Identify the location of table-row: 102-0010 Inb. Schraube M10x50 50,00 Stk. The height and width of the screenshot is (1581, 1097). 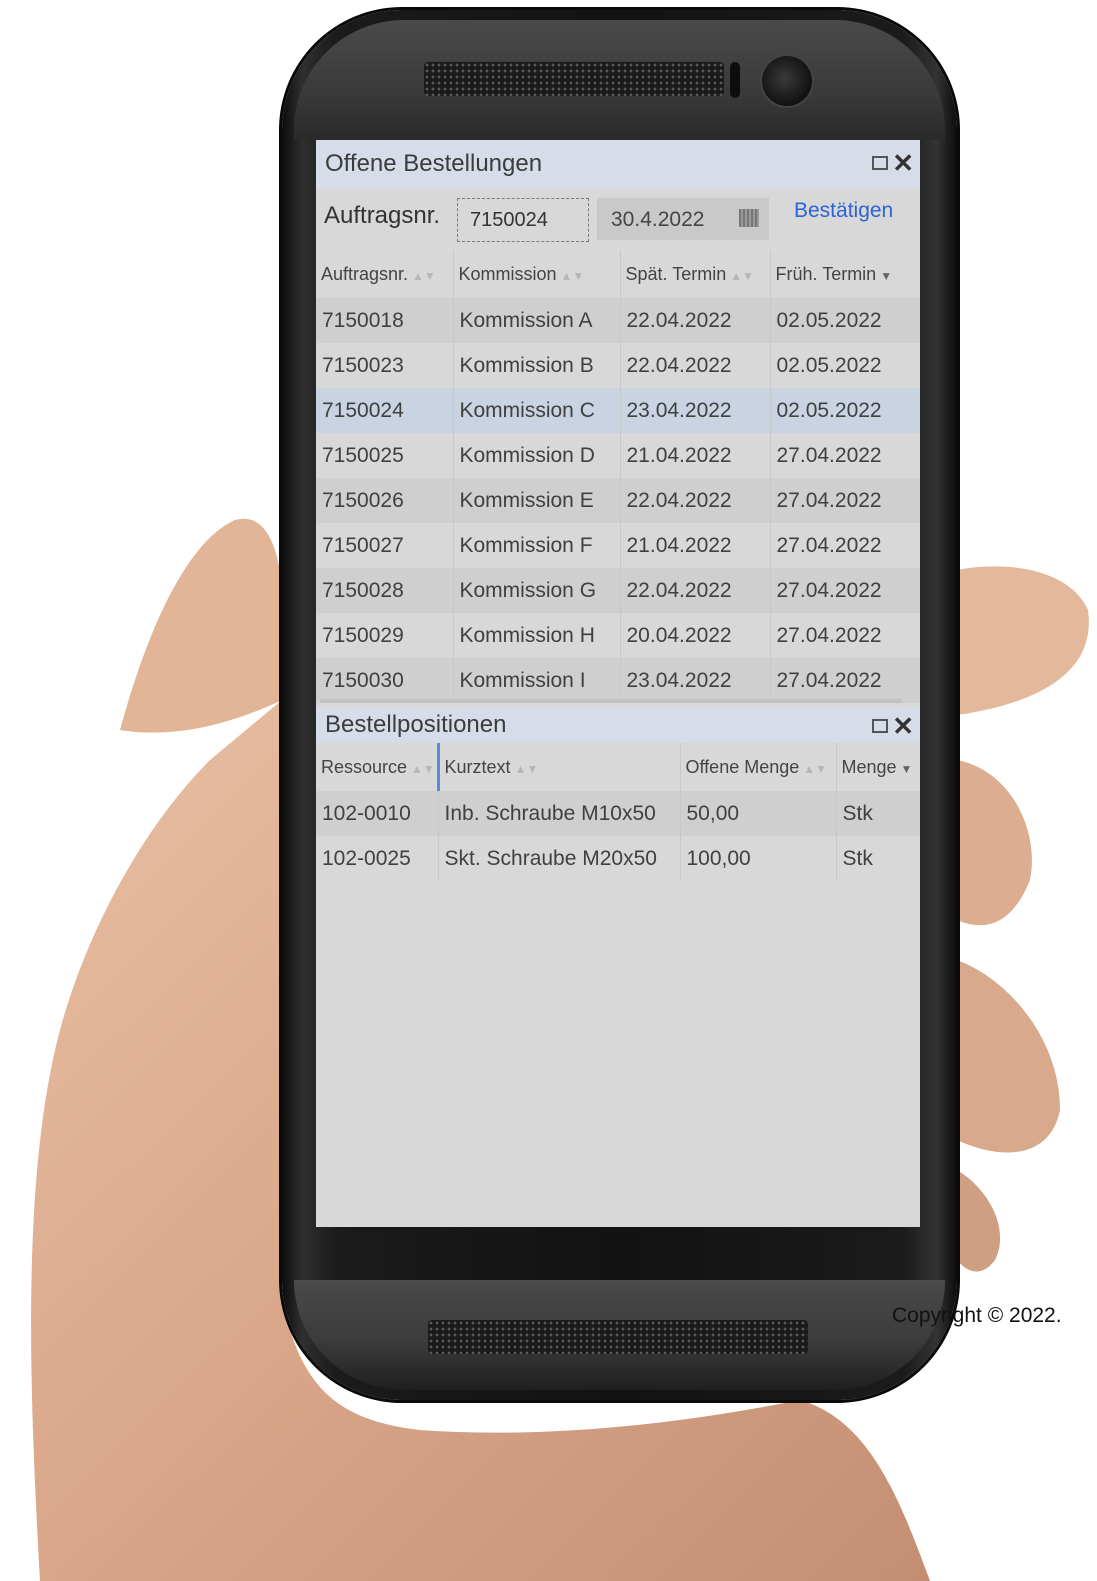
(618, 813).